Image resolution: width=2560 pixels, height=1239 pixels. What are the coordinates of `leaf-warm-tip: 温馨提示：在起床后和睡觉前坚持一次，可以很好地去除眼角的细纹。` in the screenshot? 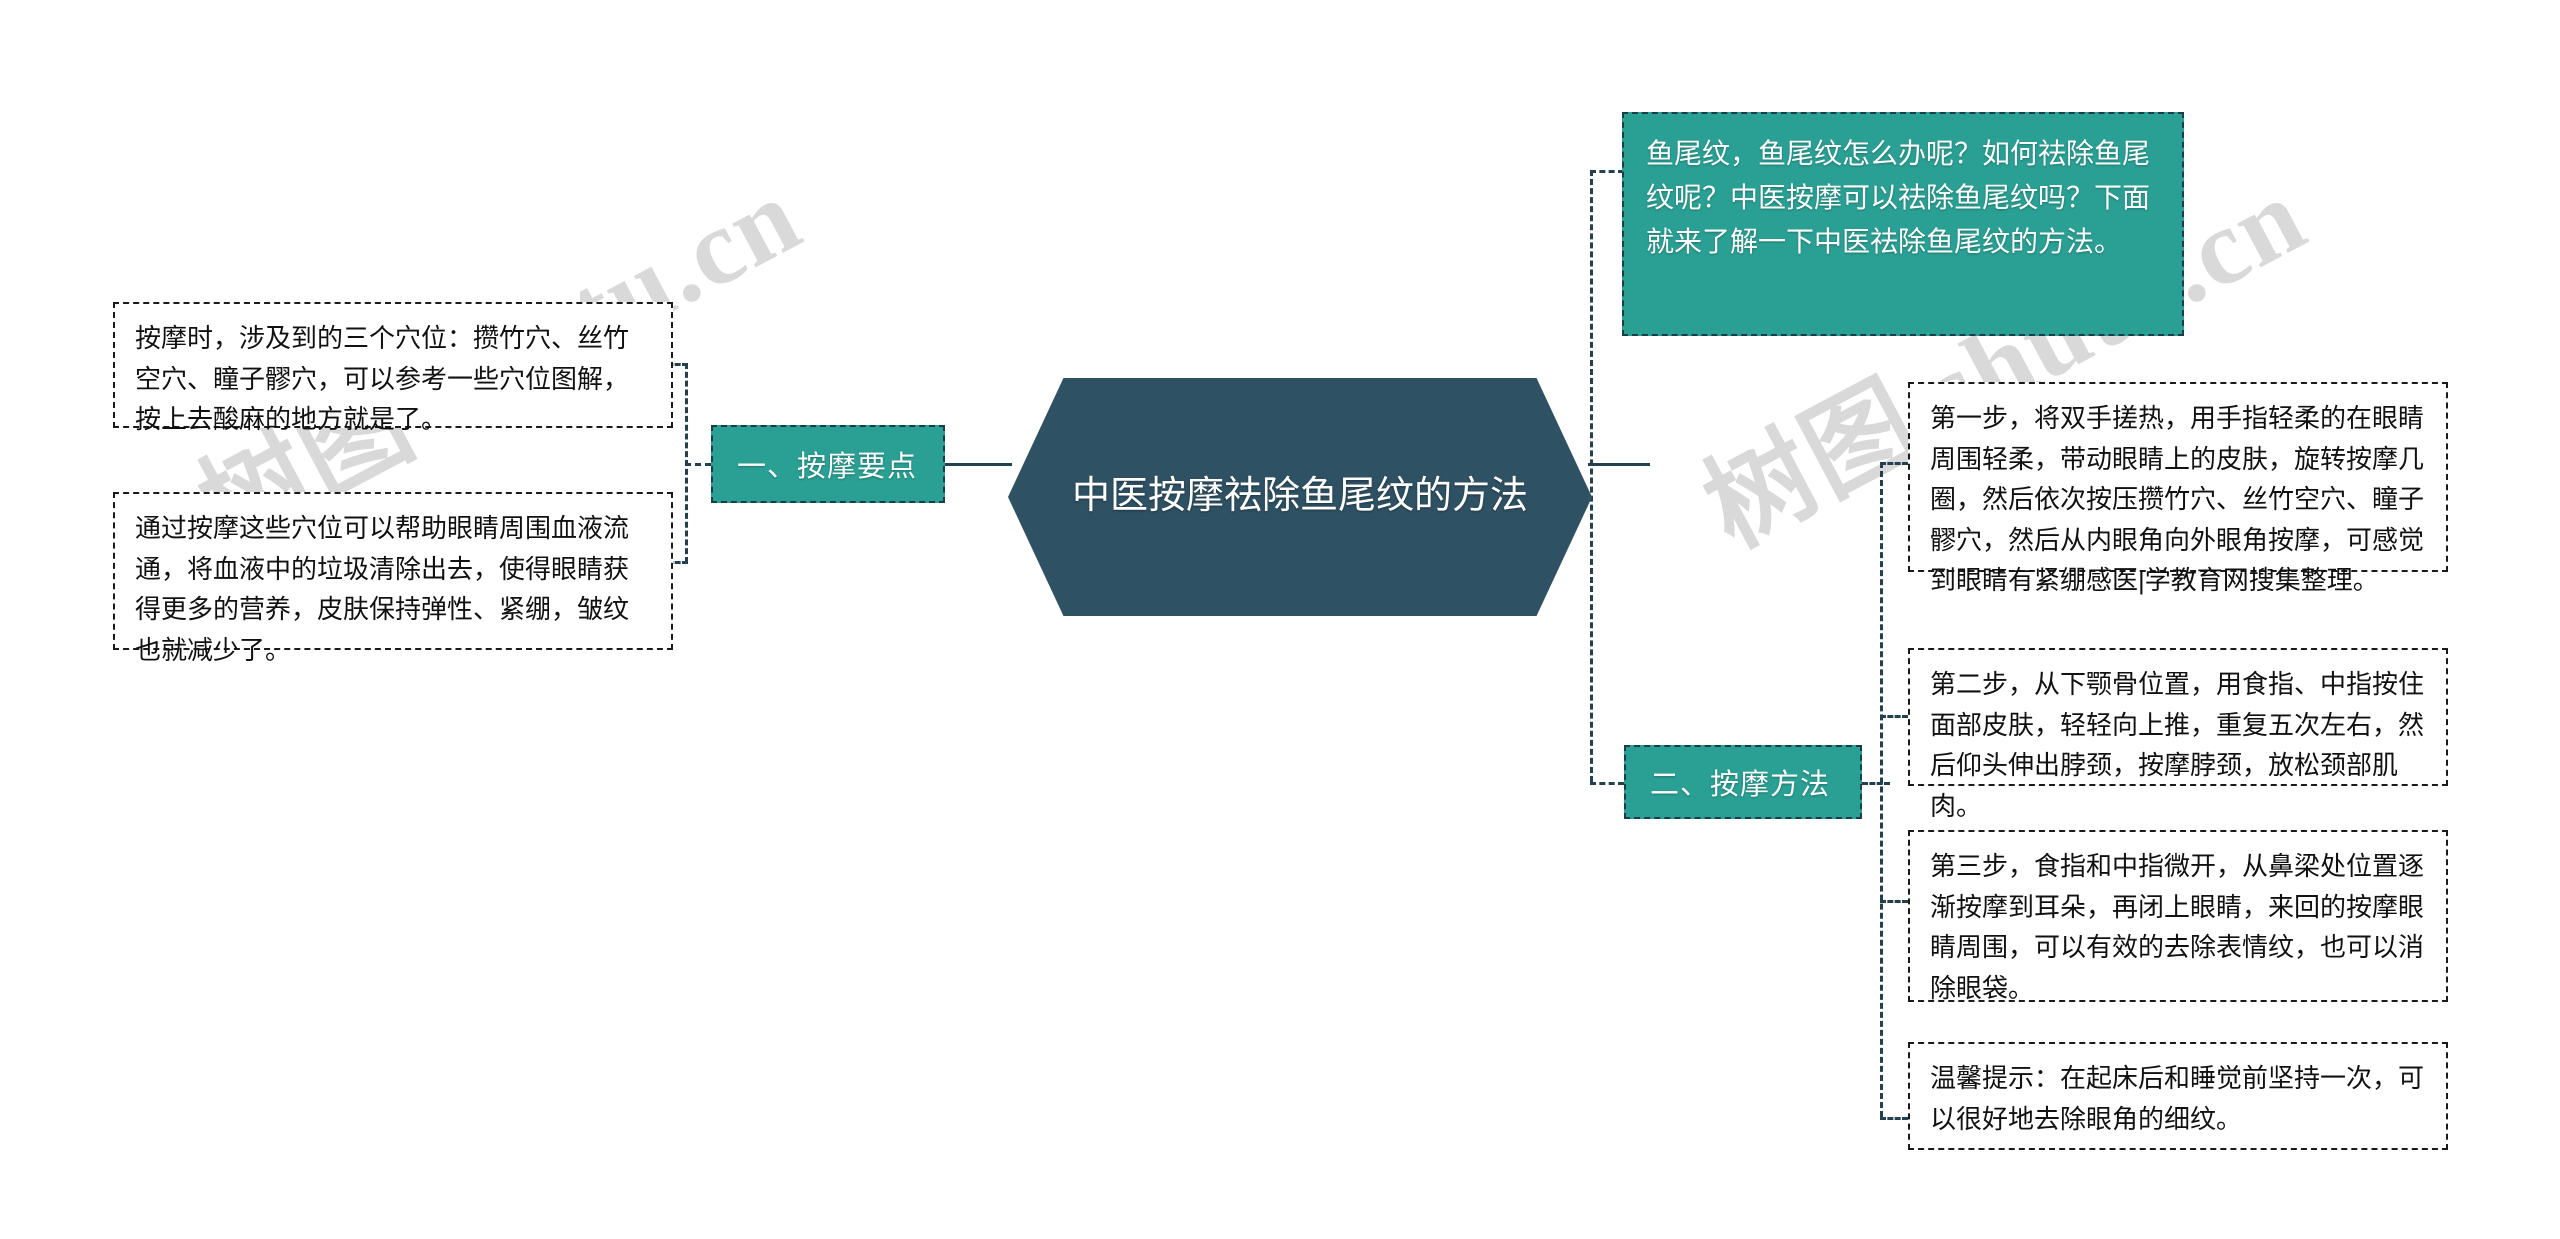 It's located at (2178, 1096).